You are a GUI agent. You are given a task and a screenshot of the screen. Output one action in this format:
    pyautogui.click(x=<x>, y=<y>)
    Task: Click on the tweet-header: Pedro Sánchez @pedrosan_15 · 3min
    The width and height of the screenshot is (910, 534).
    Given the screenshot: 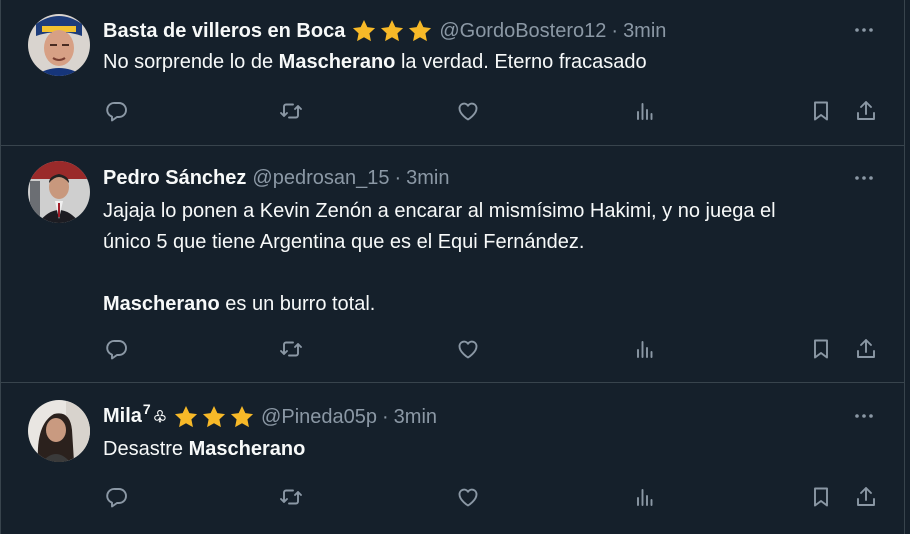 What is the action you would take?
    pyautogui.click(x=276, y=178)
    